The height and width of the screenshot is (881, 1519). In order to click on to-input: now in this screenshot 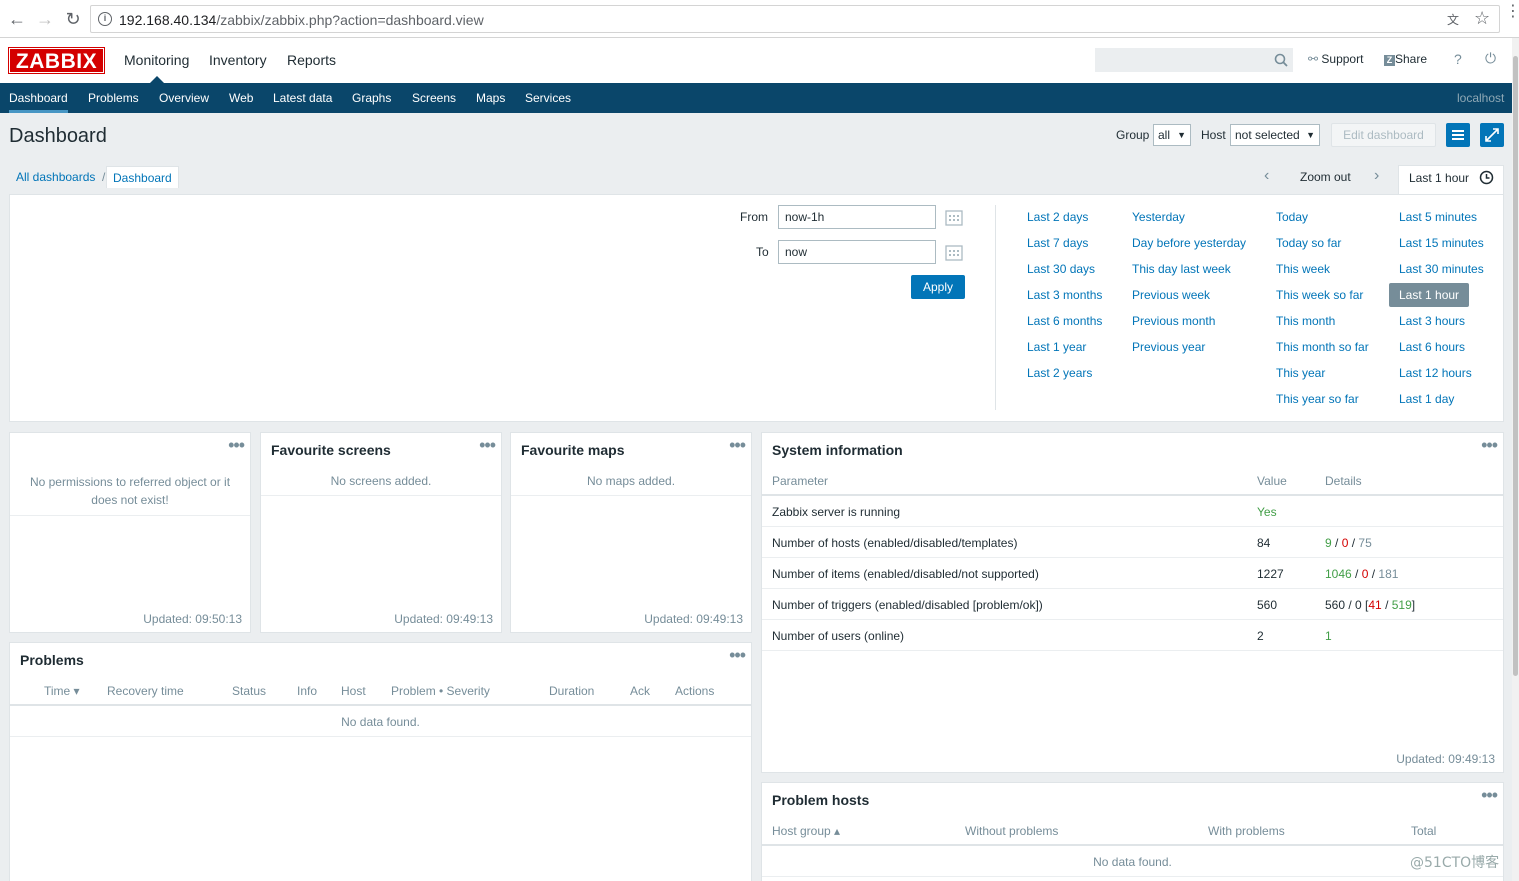, I will do `click(857, 252)`.